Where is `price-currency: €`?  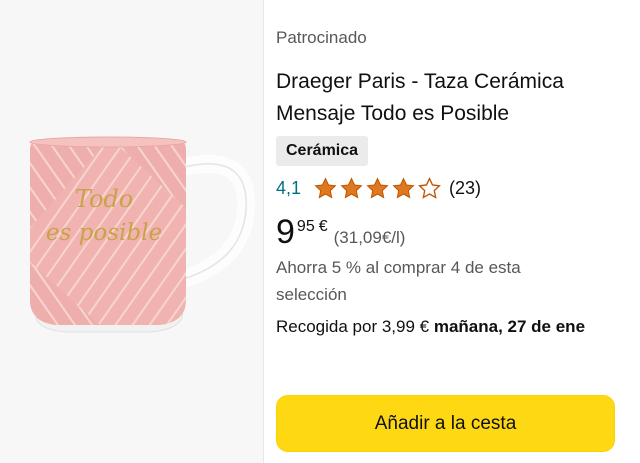 price-currency: € is located at coordinates (323, 226).